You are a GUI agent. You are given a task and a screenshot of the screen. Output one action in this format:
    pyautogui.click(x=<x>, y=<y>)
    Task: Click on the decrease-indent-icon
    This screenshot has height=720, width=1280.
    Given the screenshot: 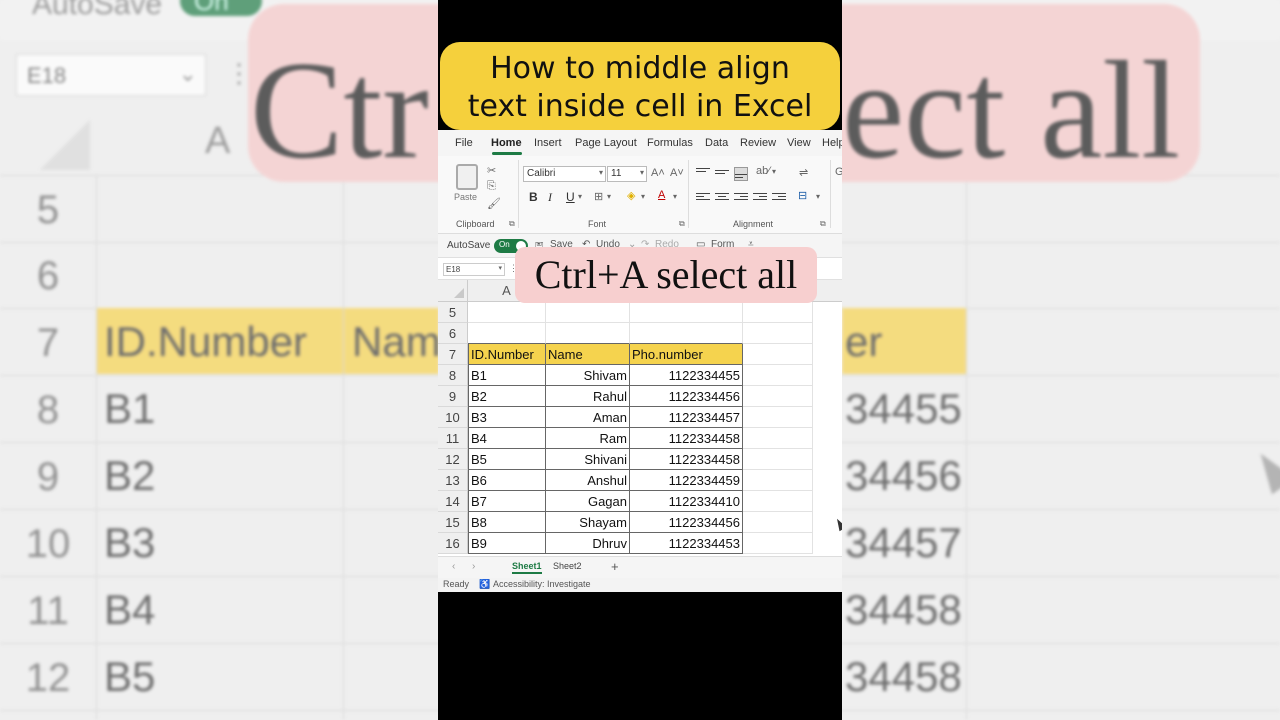 What is the action you would take?
    pyautogui.click(x=760, y=197)
    